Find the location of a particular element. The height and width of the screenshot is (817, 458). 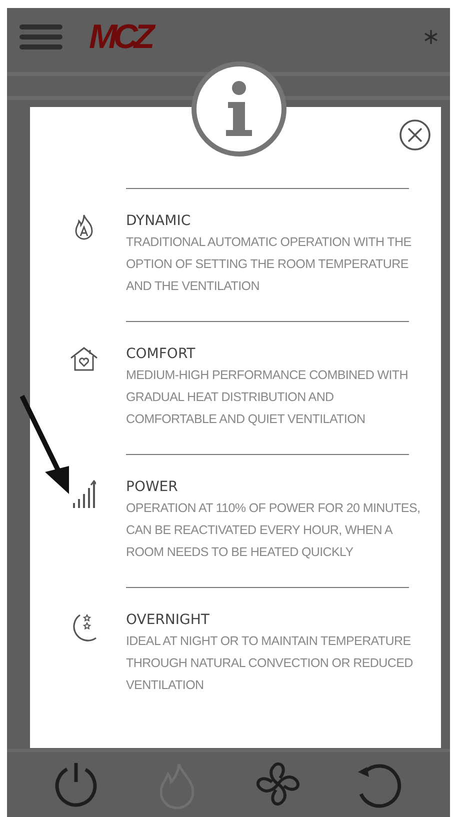

logo: MCZ is located at coordinates (120, 37).